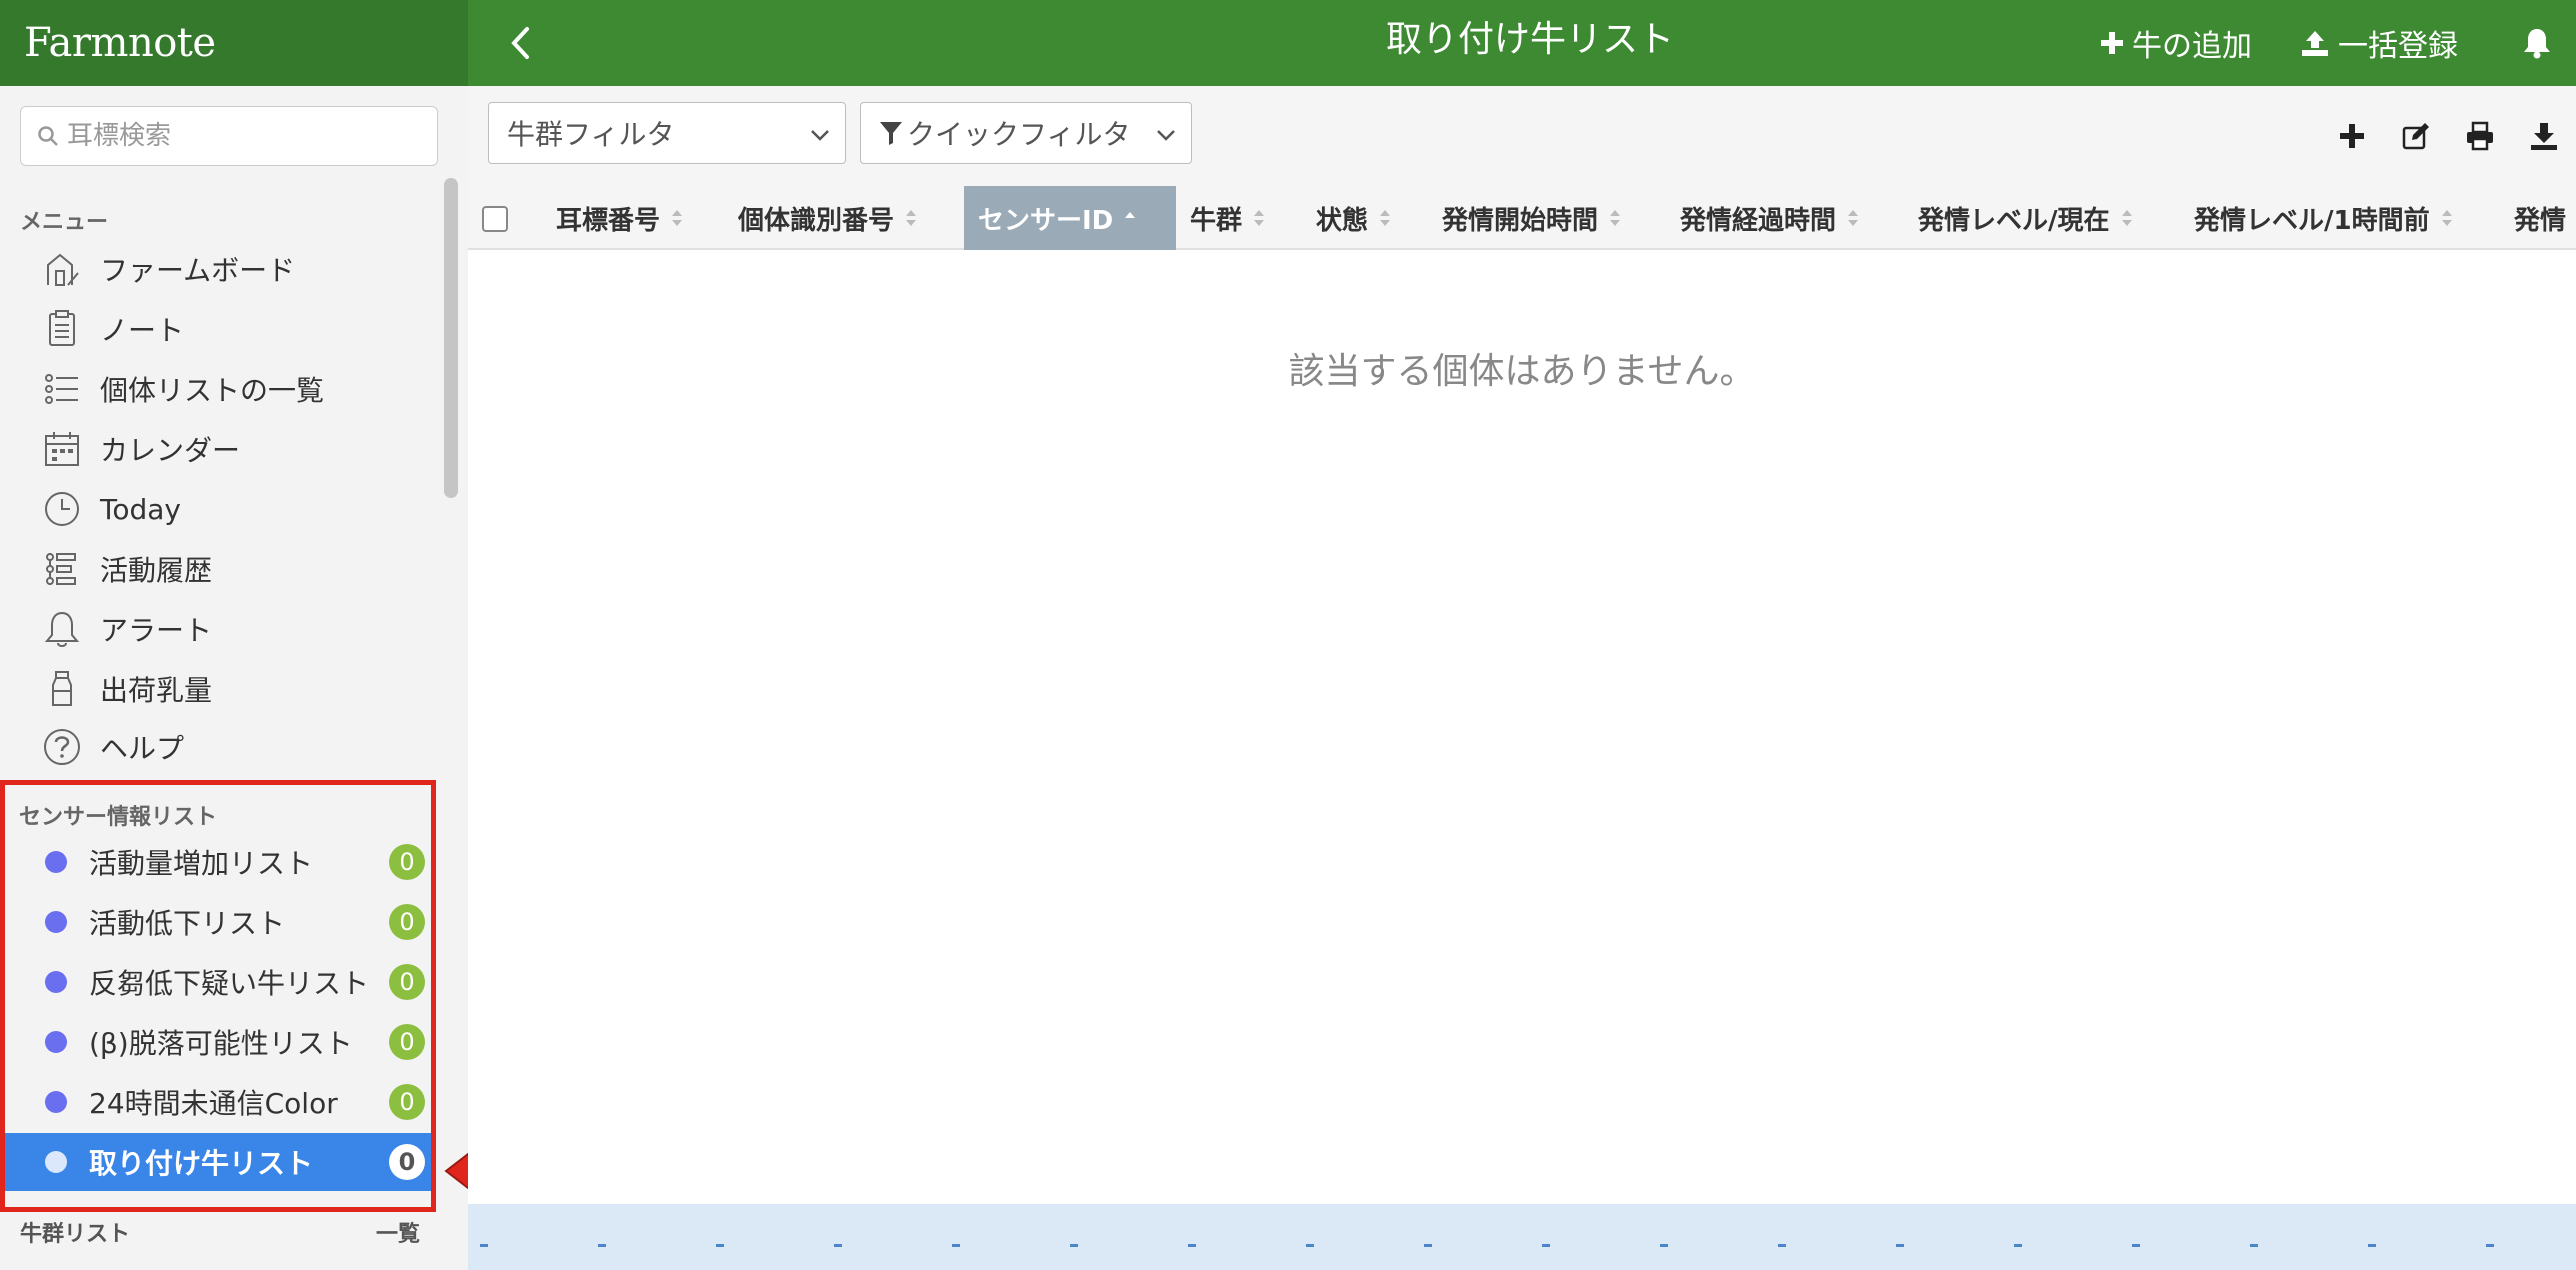 The width and height of the screenshot is (2576, 1270). I want to click on column-header-label: 発情経過時間, so click(1758, 220).